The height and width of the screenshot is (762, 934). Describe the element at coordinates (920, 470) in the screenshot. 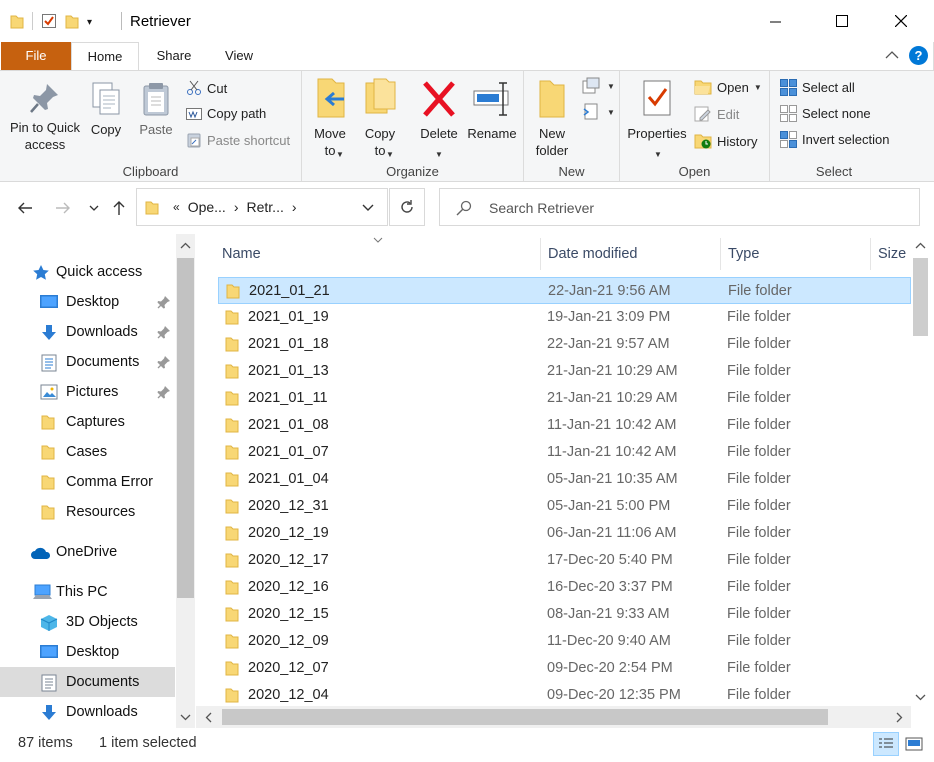

I see `file-list-scrollbar` at that location.